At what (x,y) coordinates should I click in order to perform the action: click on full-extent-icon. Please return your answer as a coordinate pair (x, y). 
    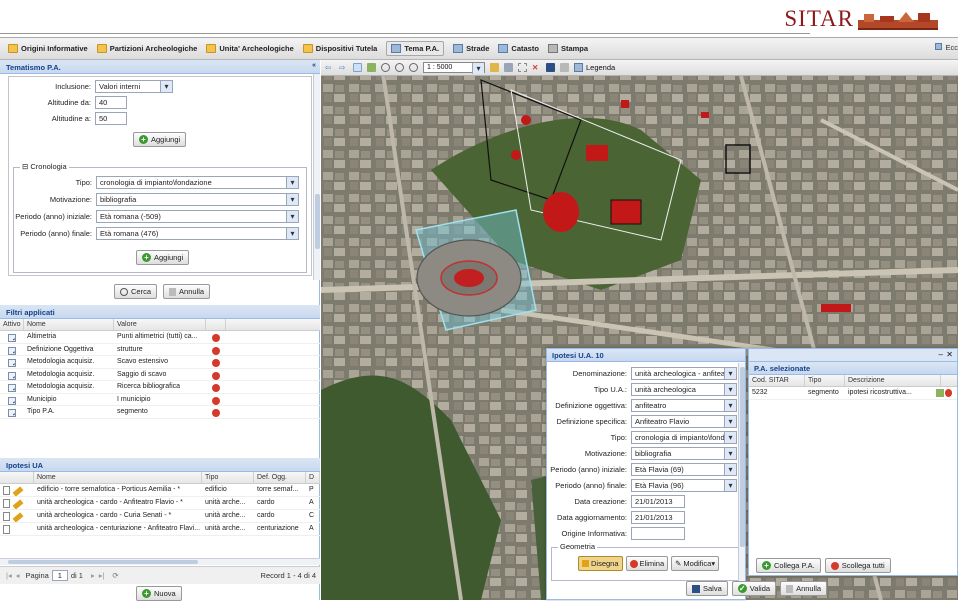
    Looking at the image, I should click on (371, 67).